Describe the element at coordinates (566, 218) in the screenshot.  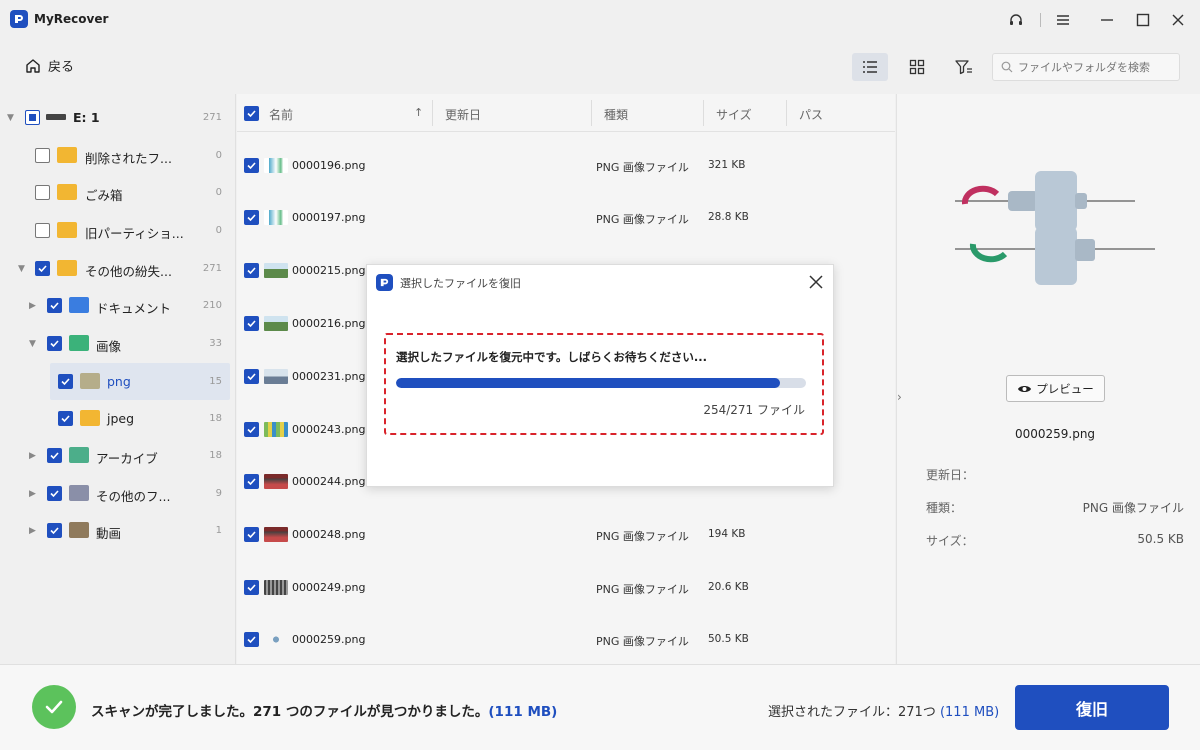
I see `table-row: 0000197.png PNG 画像ファイル 28.8 KB` at that location.